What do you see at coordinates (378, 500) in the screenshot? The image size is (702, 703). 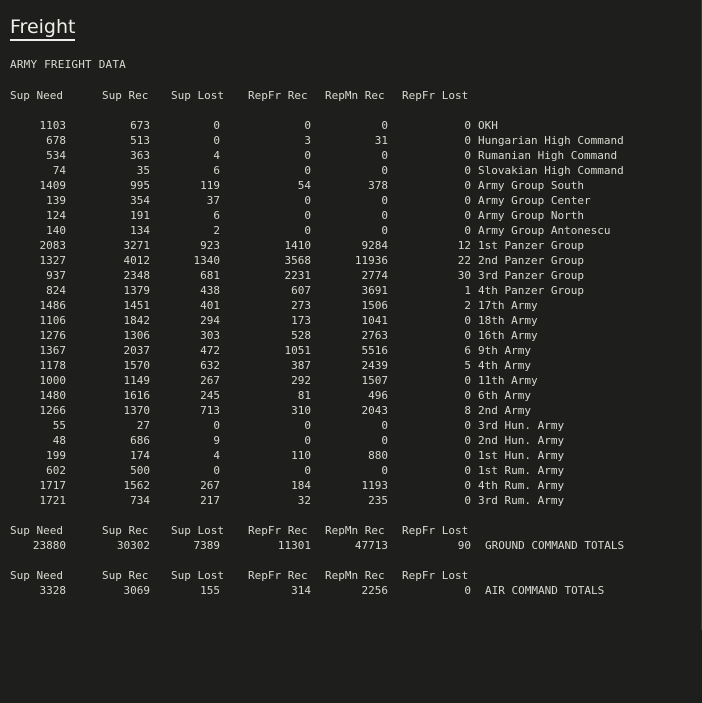 I see `table-cell: 235` at bounding box center [378, 500].